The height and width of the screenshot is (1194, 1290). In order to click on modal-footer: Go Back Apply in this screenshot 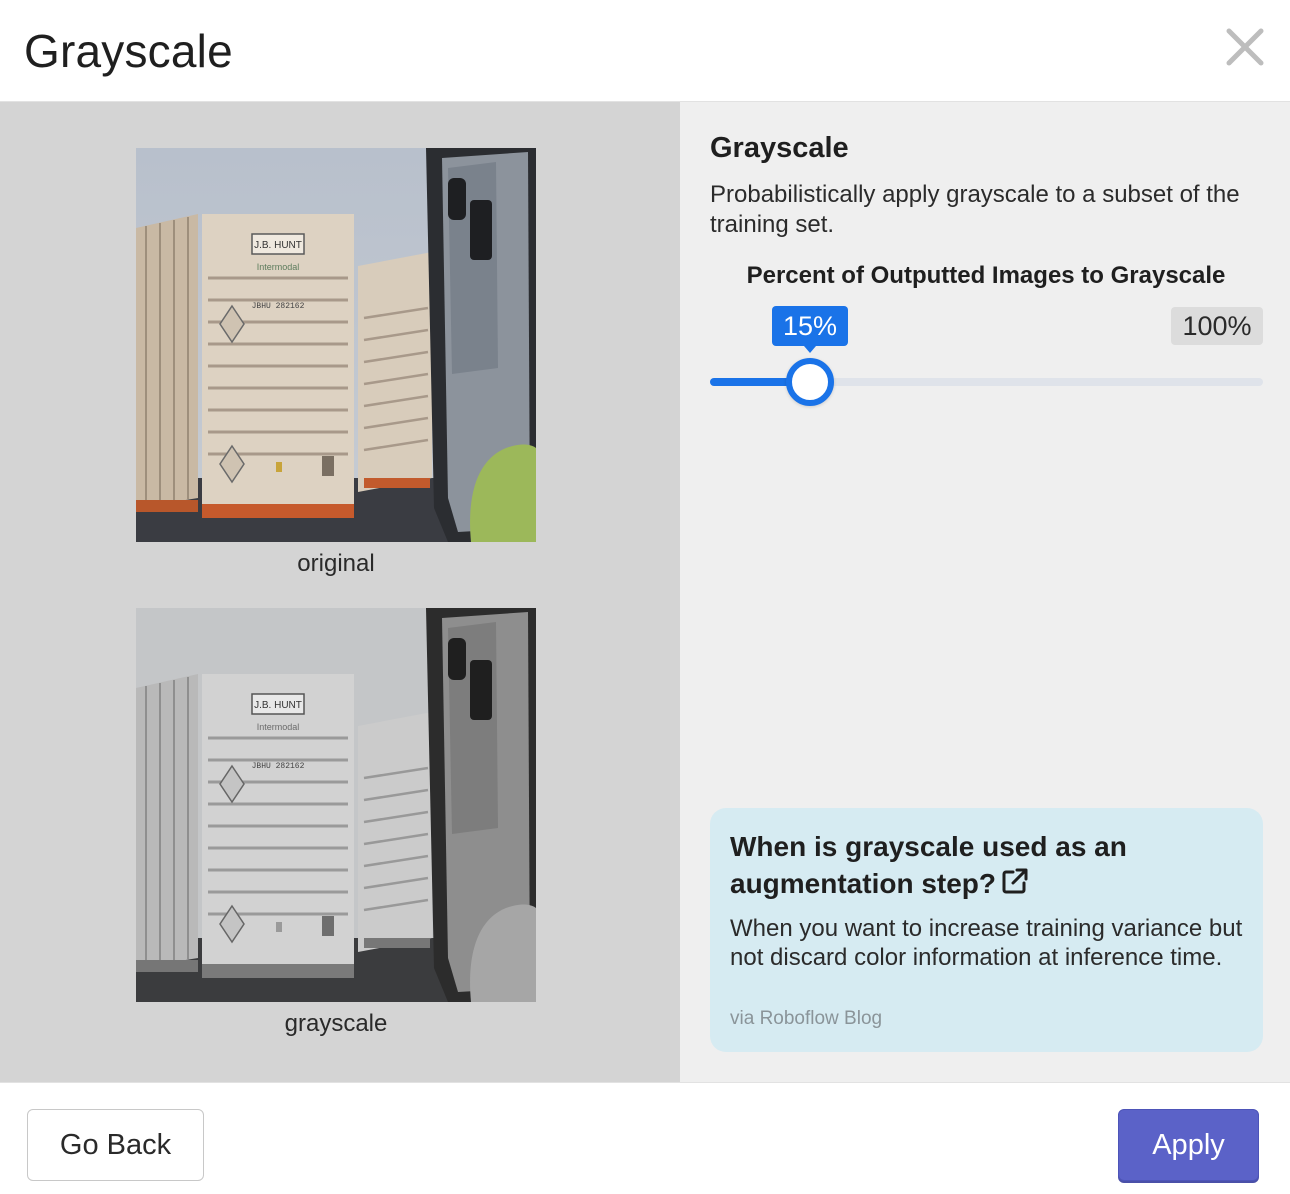, I will do `click(645, 1138)`.